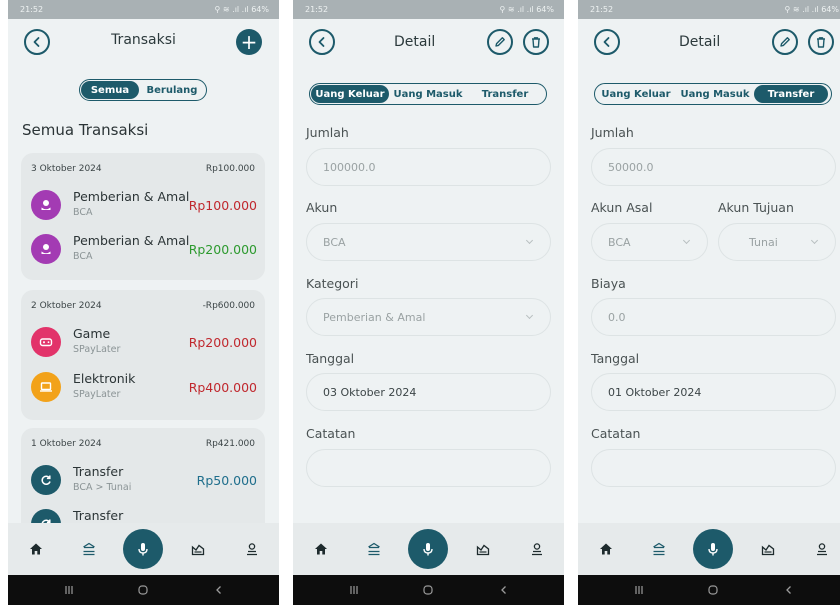  What do you see at coordinates (619, 242) in the screenshot?
I see `source-account-value: BCA` at bounding box center [619, 242].